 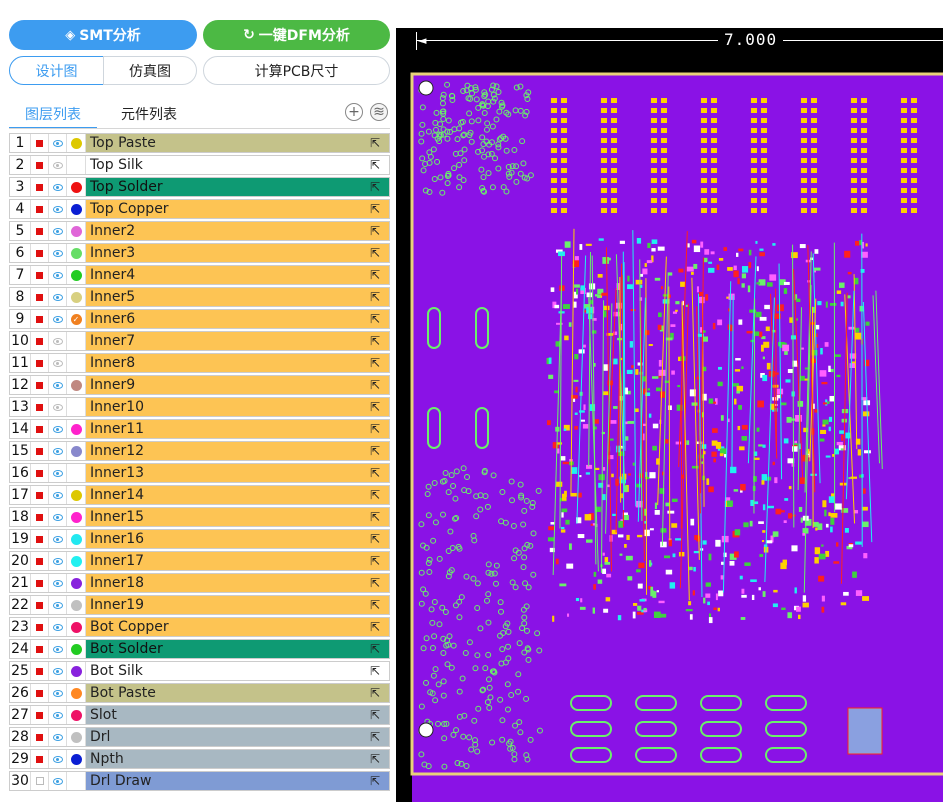 What do you see at coordinates (199, 143) in the screenshot?
I see `layer-row: 1 Top Paste ⇱` at bounding box center [199, 143].